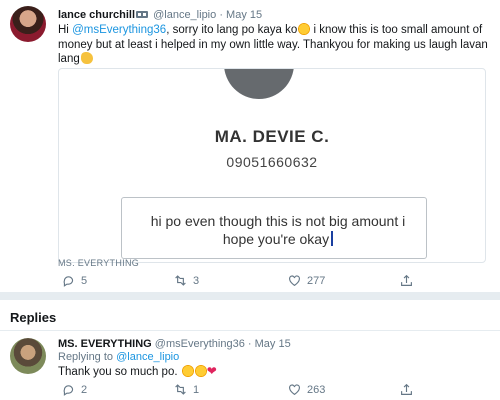 The image size is (500, 400). What do you see at coordinates (28, 24) in the screenshot?
I see `avatar` at bounding box center [28, 24].